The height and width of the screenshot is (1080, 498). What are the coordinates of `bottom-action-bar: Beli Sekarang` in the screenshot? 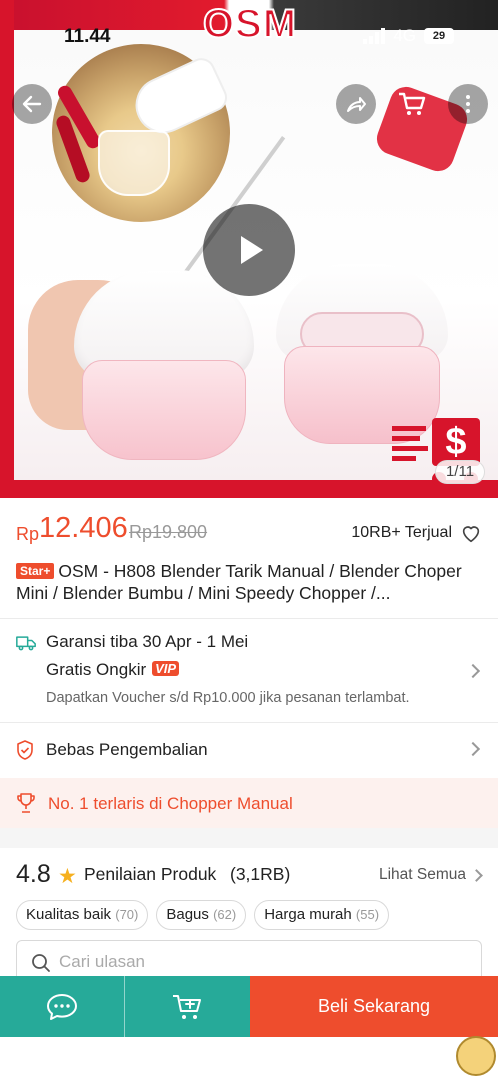 It's located at (249, 1006).